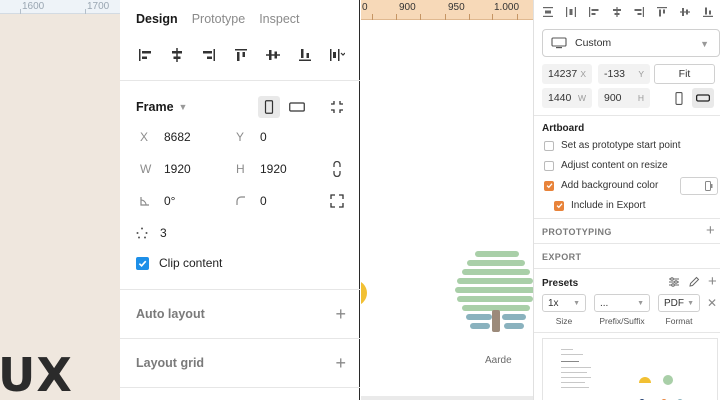  I want to click on tree-illustration, so click(494, 291).